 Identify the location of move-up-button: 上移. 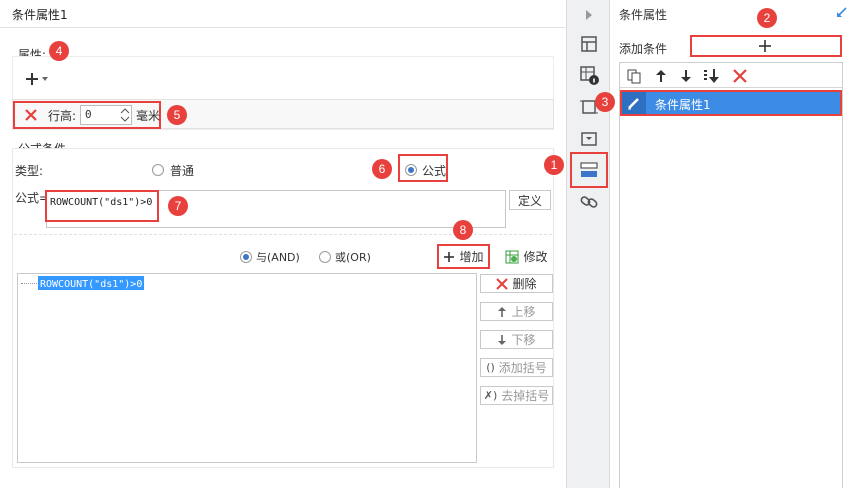
(516, 311).